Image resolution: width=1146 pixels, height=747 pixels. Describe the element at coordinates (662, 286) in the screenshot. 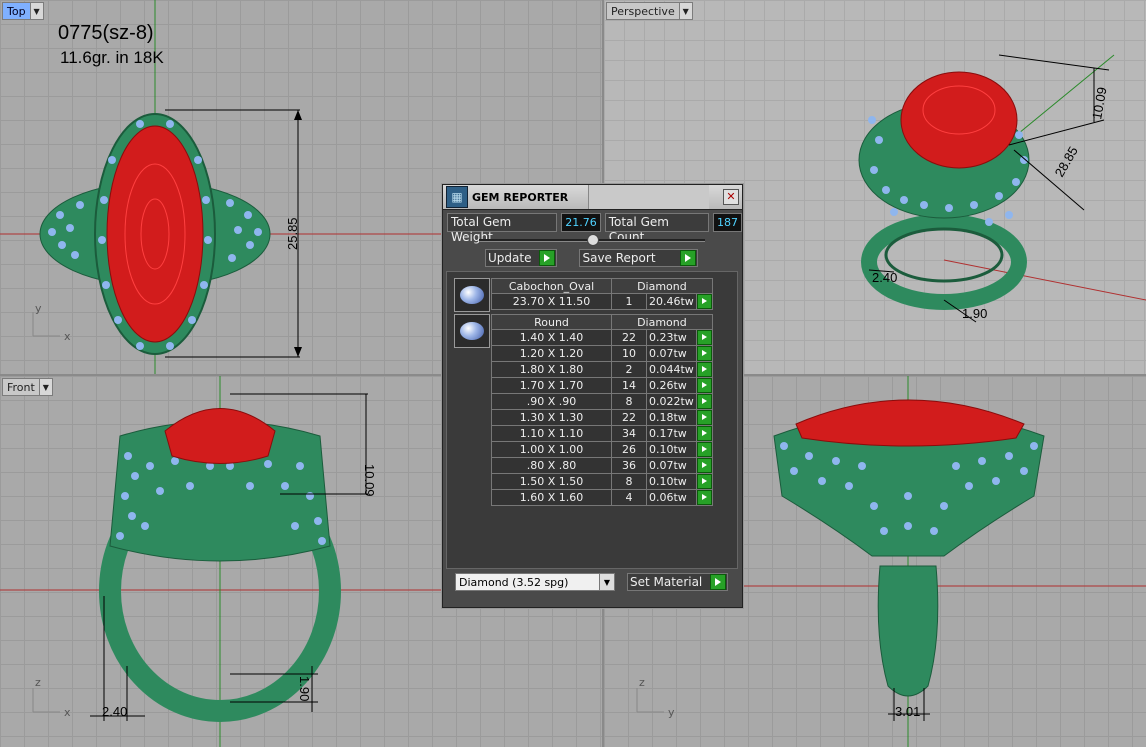

I see `gem-material-header: Diamond` at that location.